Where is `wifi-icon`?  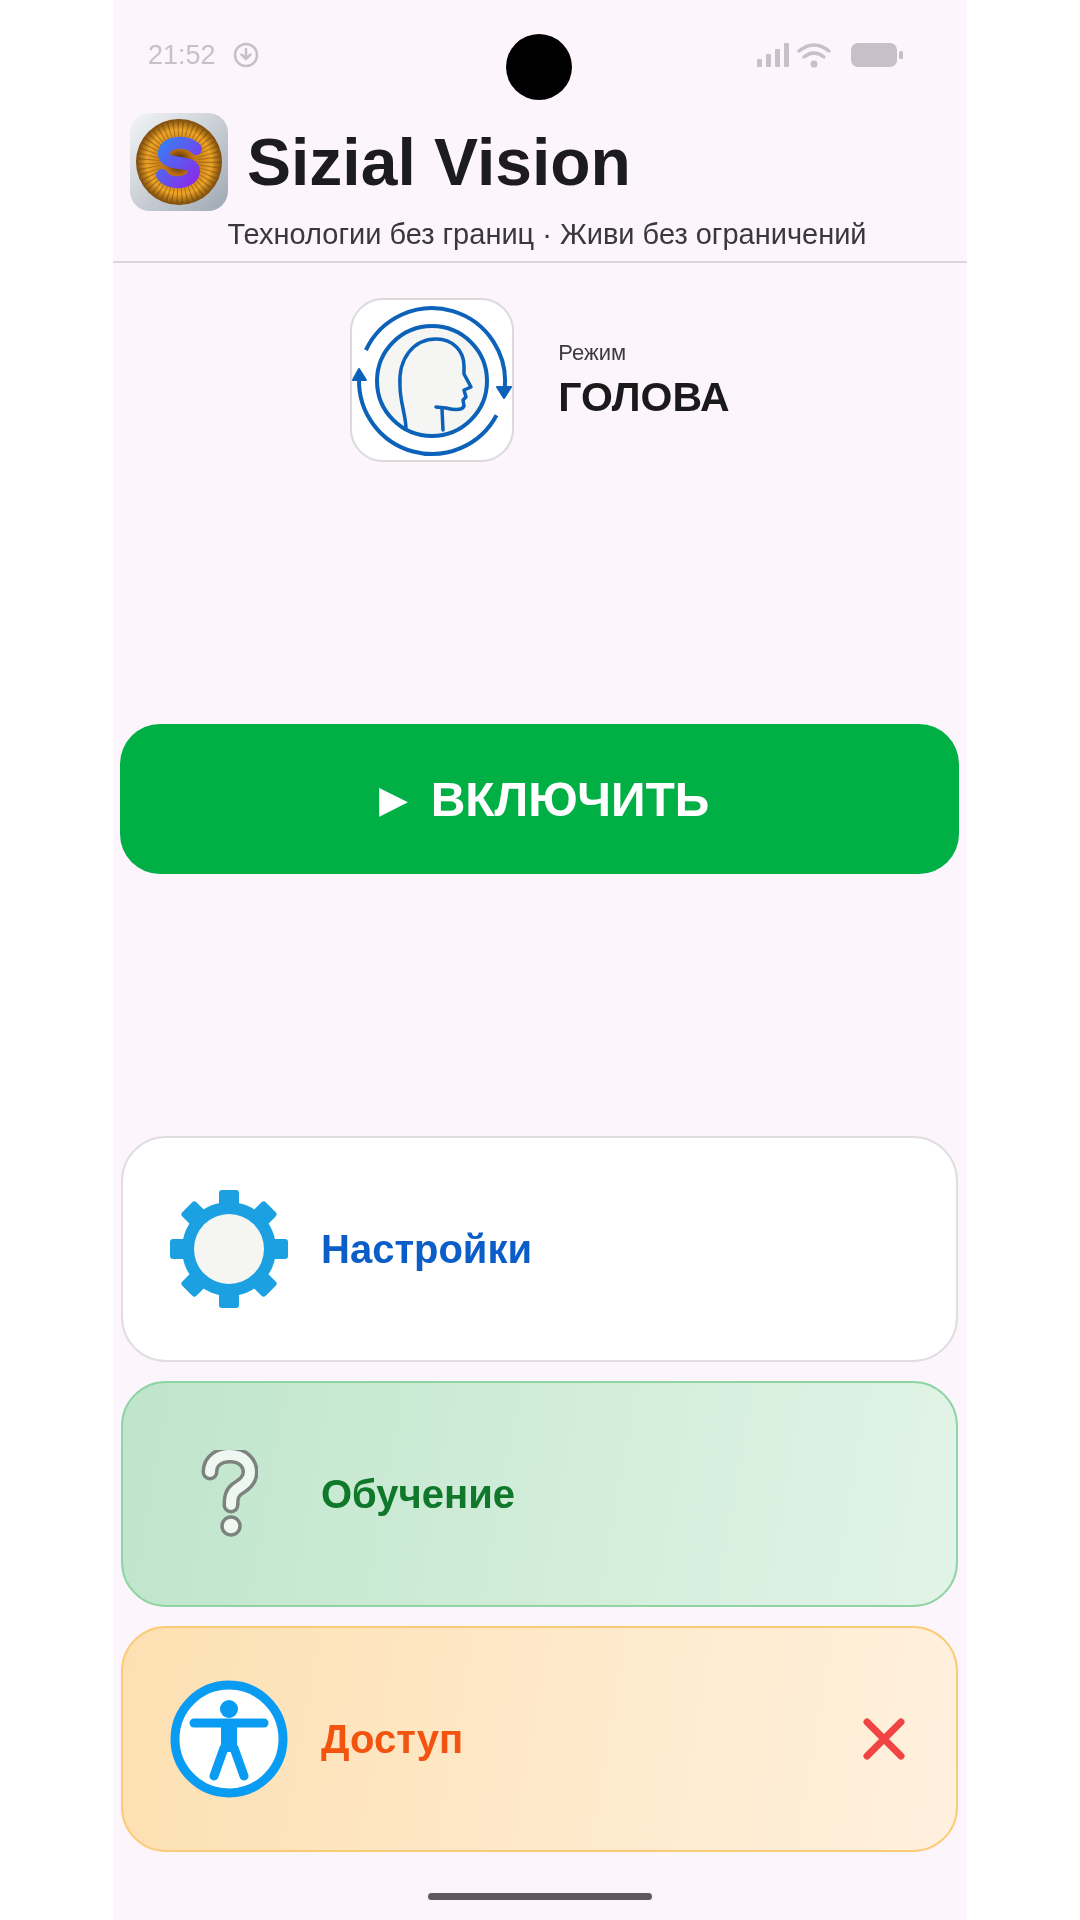
wifi-icon is located at coordinates (814, 55).